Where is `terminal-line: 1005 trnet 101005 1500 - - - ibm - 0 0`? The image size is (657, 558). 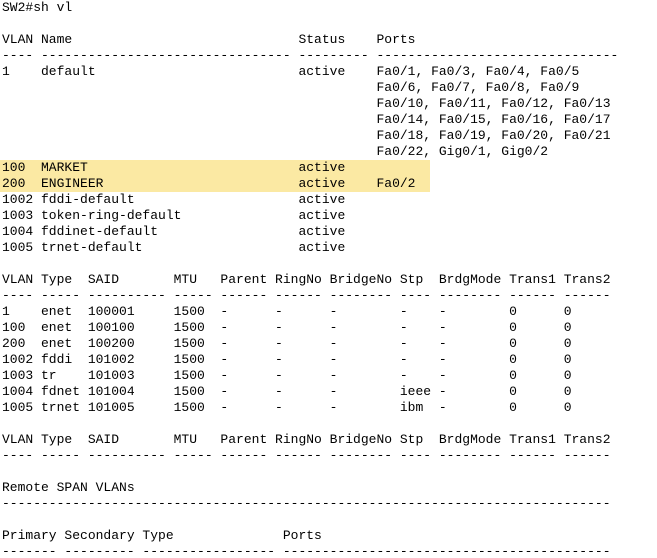
terminal-line: 1005 trnet 101005 1500 - - - ibm - 0 0 is located at coordinates (287, 407).